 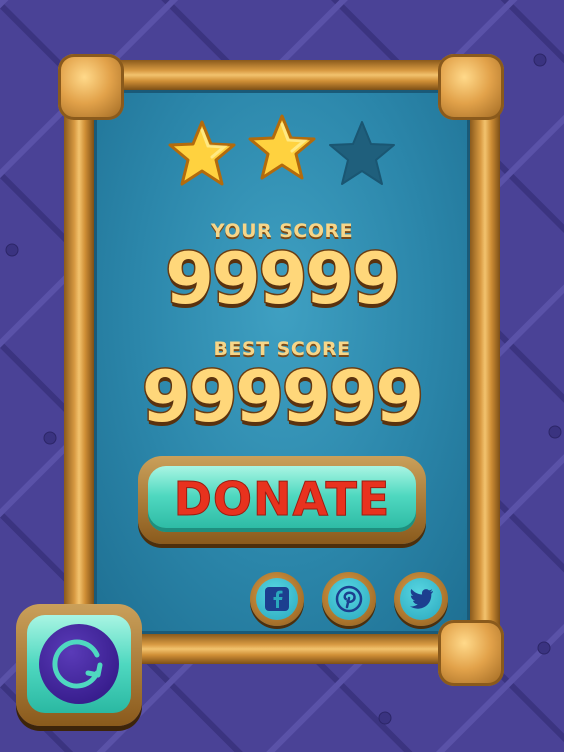 I want to click on donate-button: DONATE, so click(x=282, y=500).